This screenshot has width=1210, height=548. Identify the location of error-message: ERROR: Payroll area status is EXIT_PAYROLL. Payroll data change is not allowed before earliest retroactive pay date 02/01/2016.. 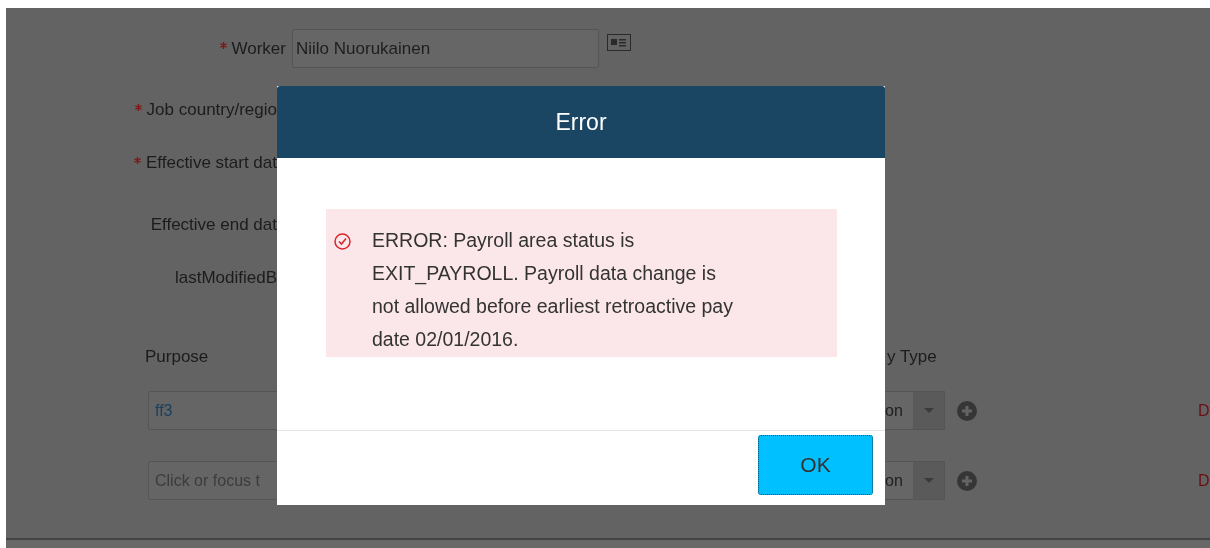
(553, 290).